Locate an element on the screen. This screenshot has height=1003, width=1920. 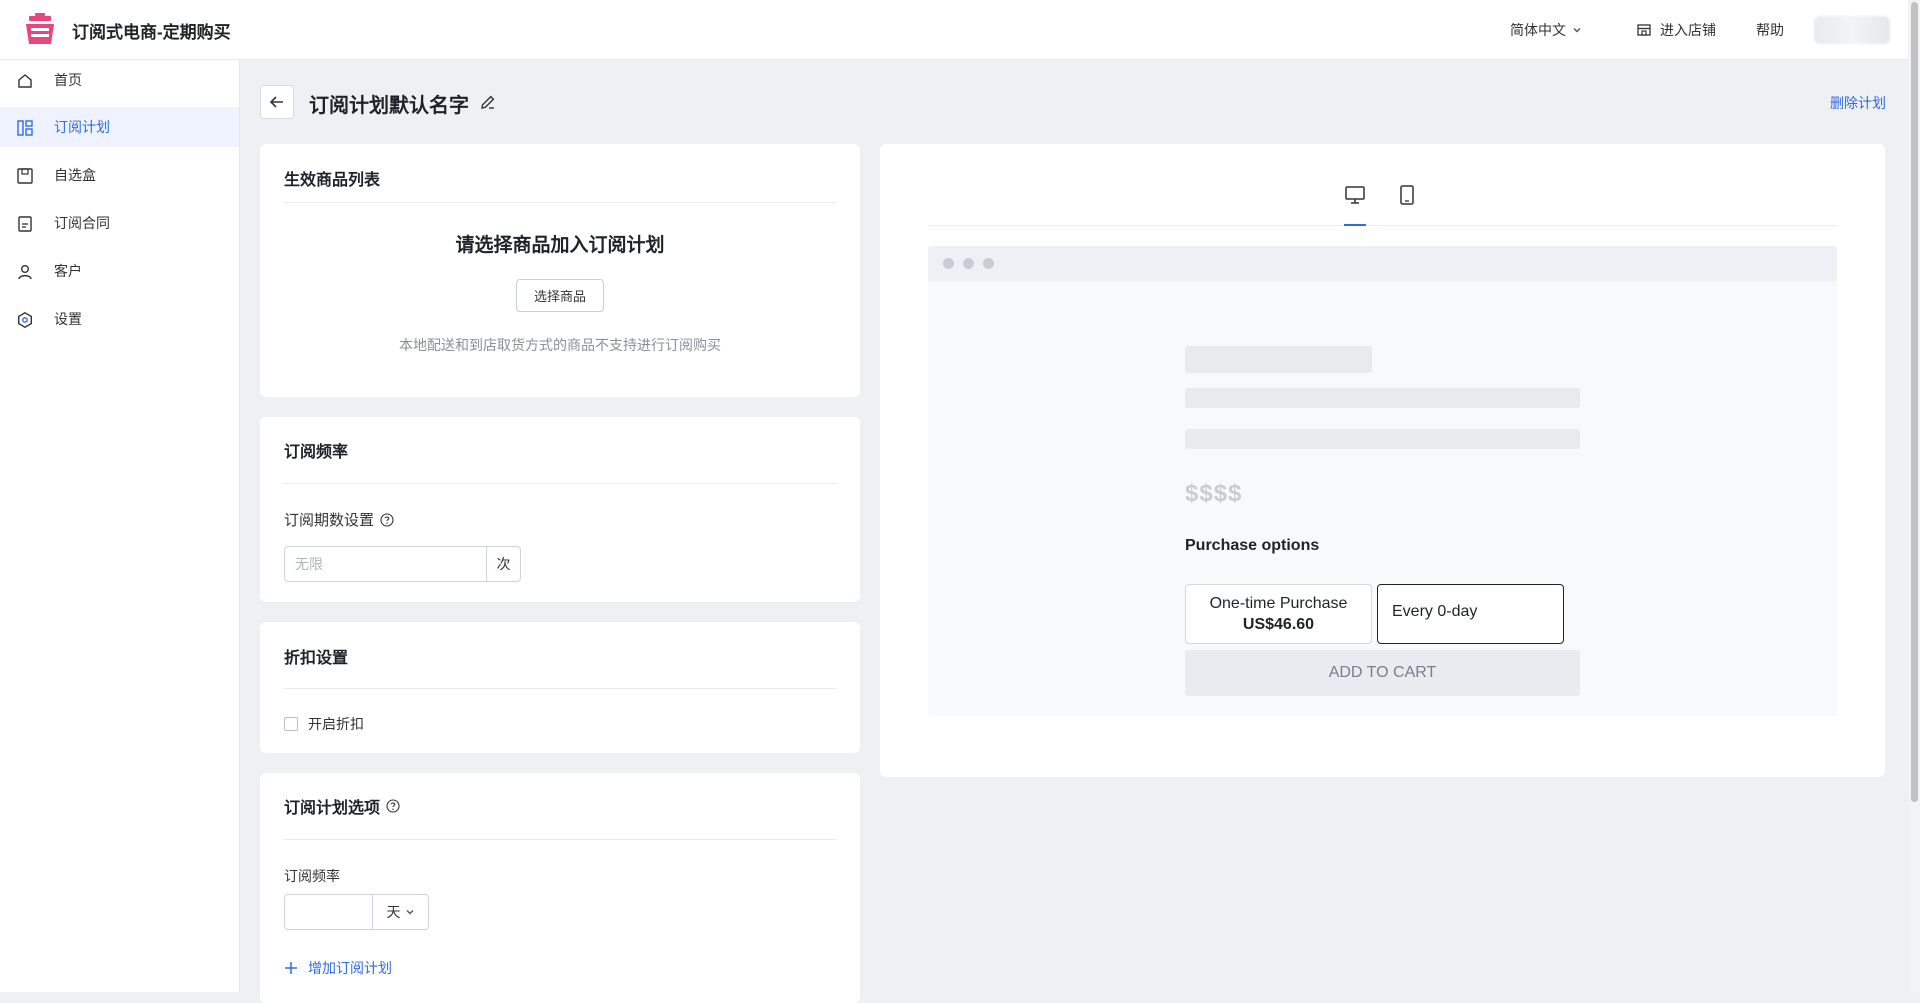
periods-label: 订阅期数设置 is located at coordinates (339, 519).